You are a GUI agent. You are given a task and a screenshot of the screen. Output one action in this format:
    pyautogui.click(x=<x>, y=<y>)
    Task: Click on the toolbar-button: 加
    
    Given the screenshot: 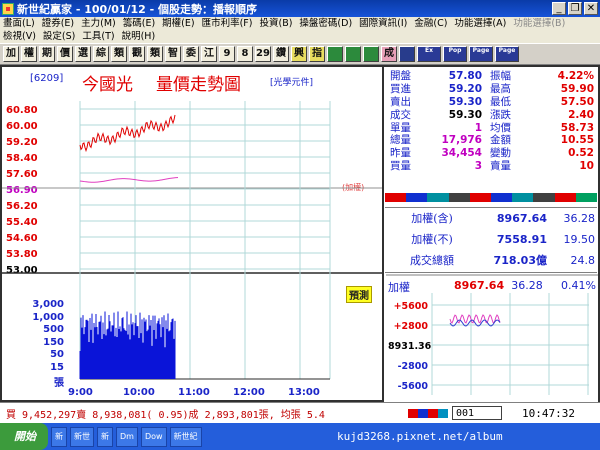 What is the action you would take?
    pyautogui.click(x=11, y=54)
    